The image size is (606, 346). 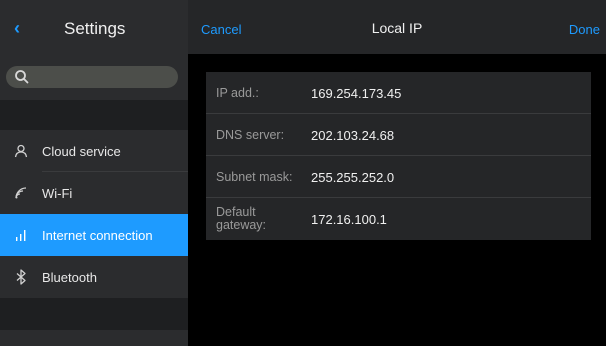 I want to click on row-value: 172.16.100.1, so click(x=349, y=219).